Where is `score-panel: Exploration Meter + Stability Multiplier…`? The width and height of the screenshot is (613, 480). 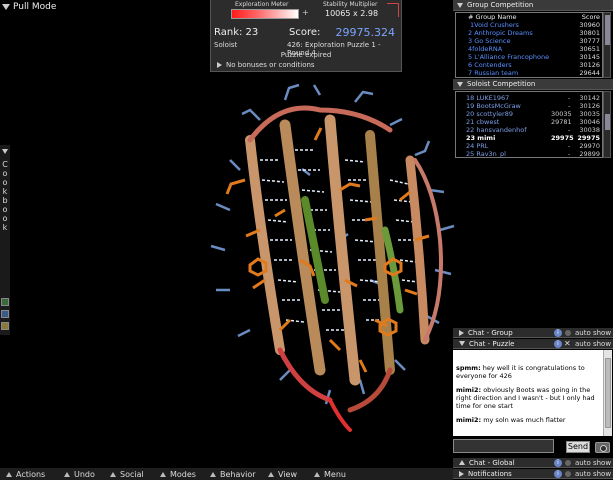 score-panel: Exploration Meter + Stability Multiplier… is located at coordinates (306, 36).